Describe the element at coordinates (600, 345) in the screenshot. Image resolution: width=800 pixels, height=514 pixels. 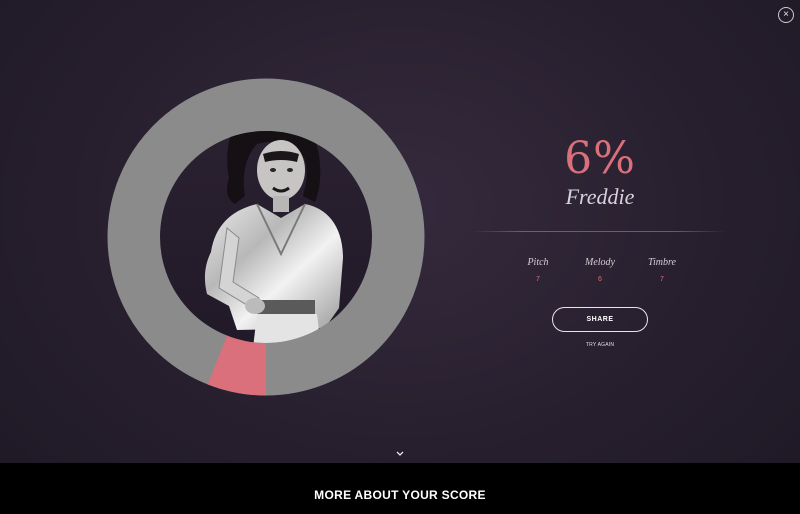
I see `try-again-link: TRY AGAIN` at that location.